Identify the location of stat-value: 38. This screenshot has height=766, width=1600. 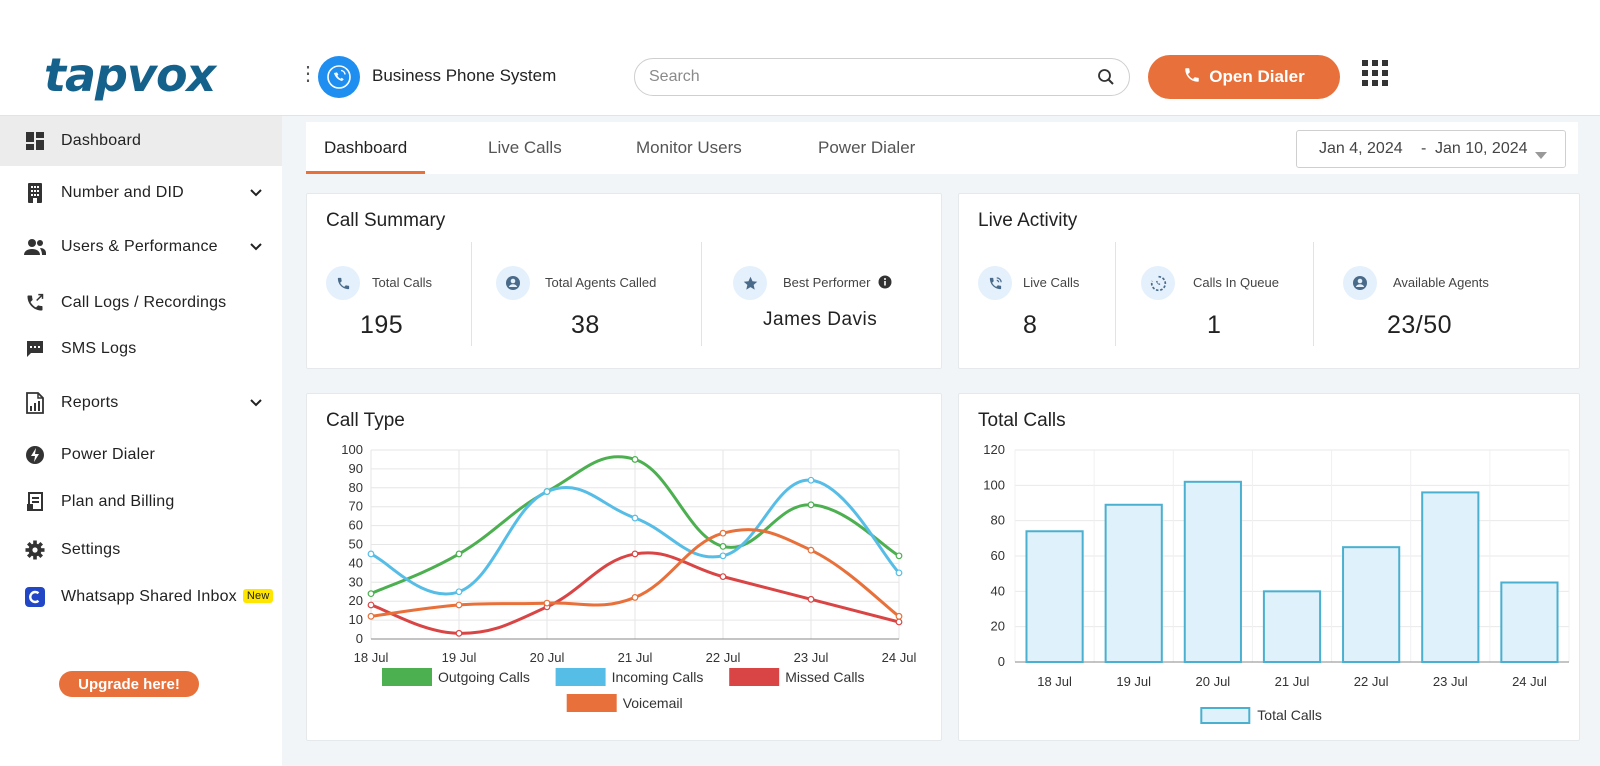
(585, 325).